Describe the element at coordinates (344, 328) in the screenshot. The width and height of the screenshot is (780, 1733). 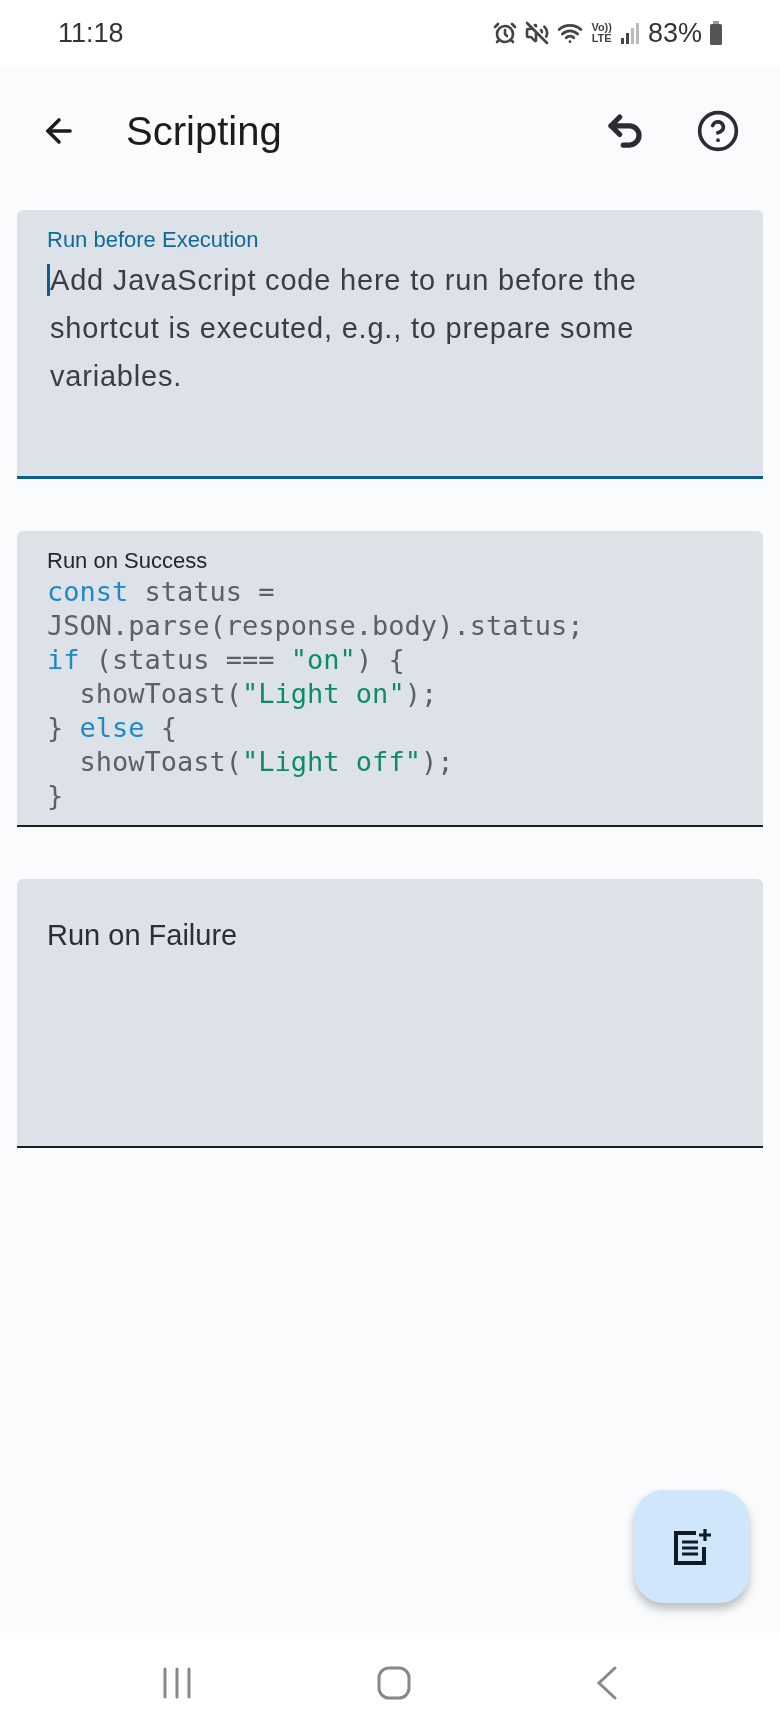
I see `placeholder-text: Add JavaScript code here to run before the shortcut is executed, e.g., to prepare some variables.` at that location.